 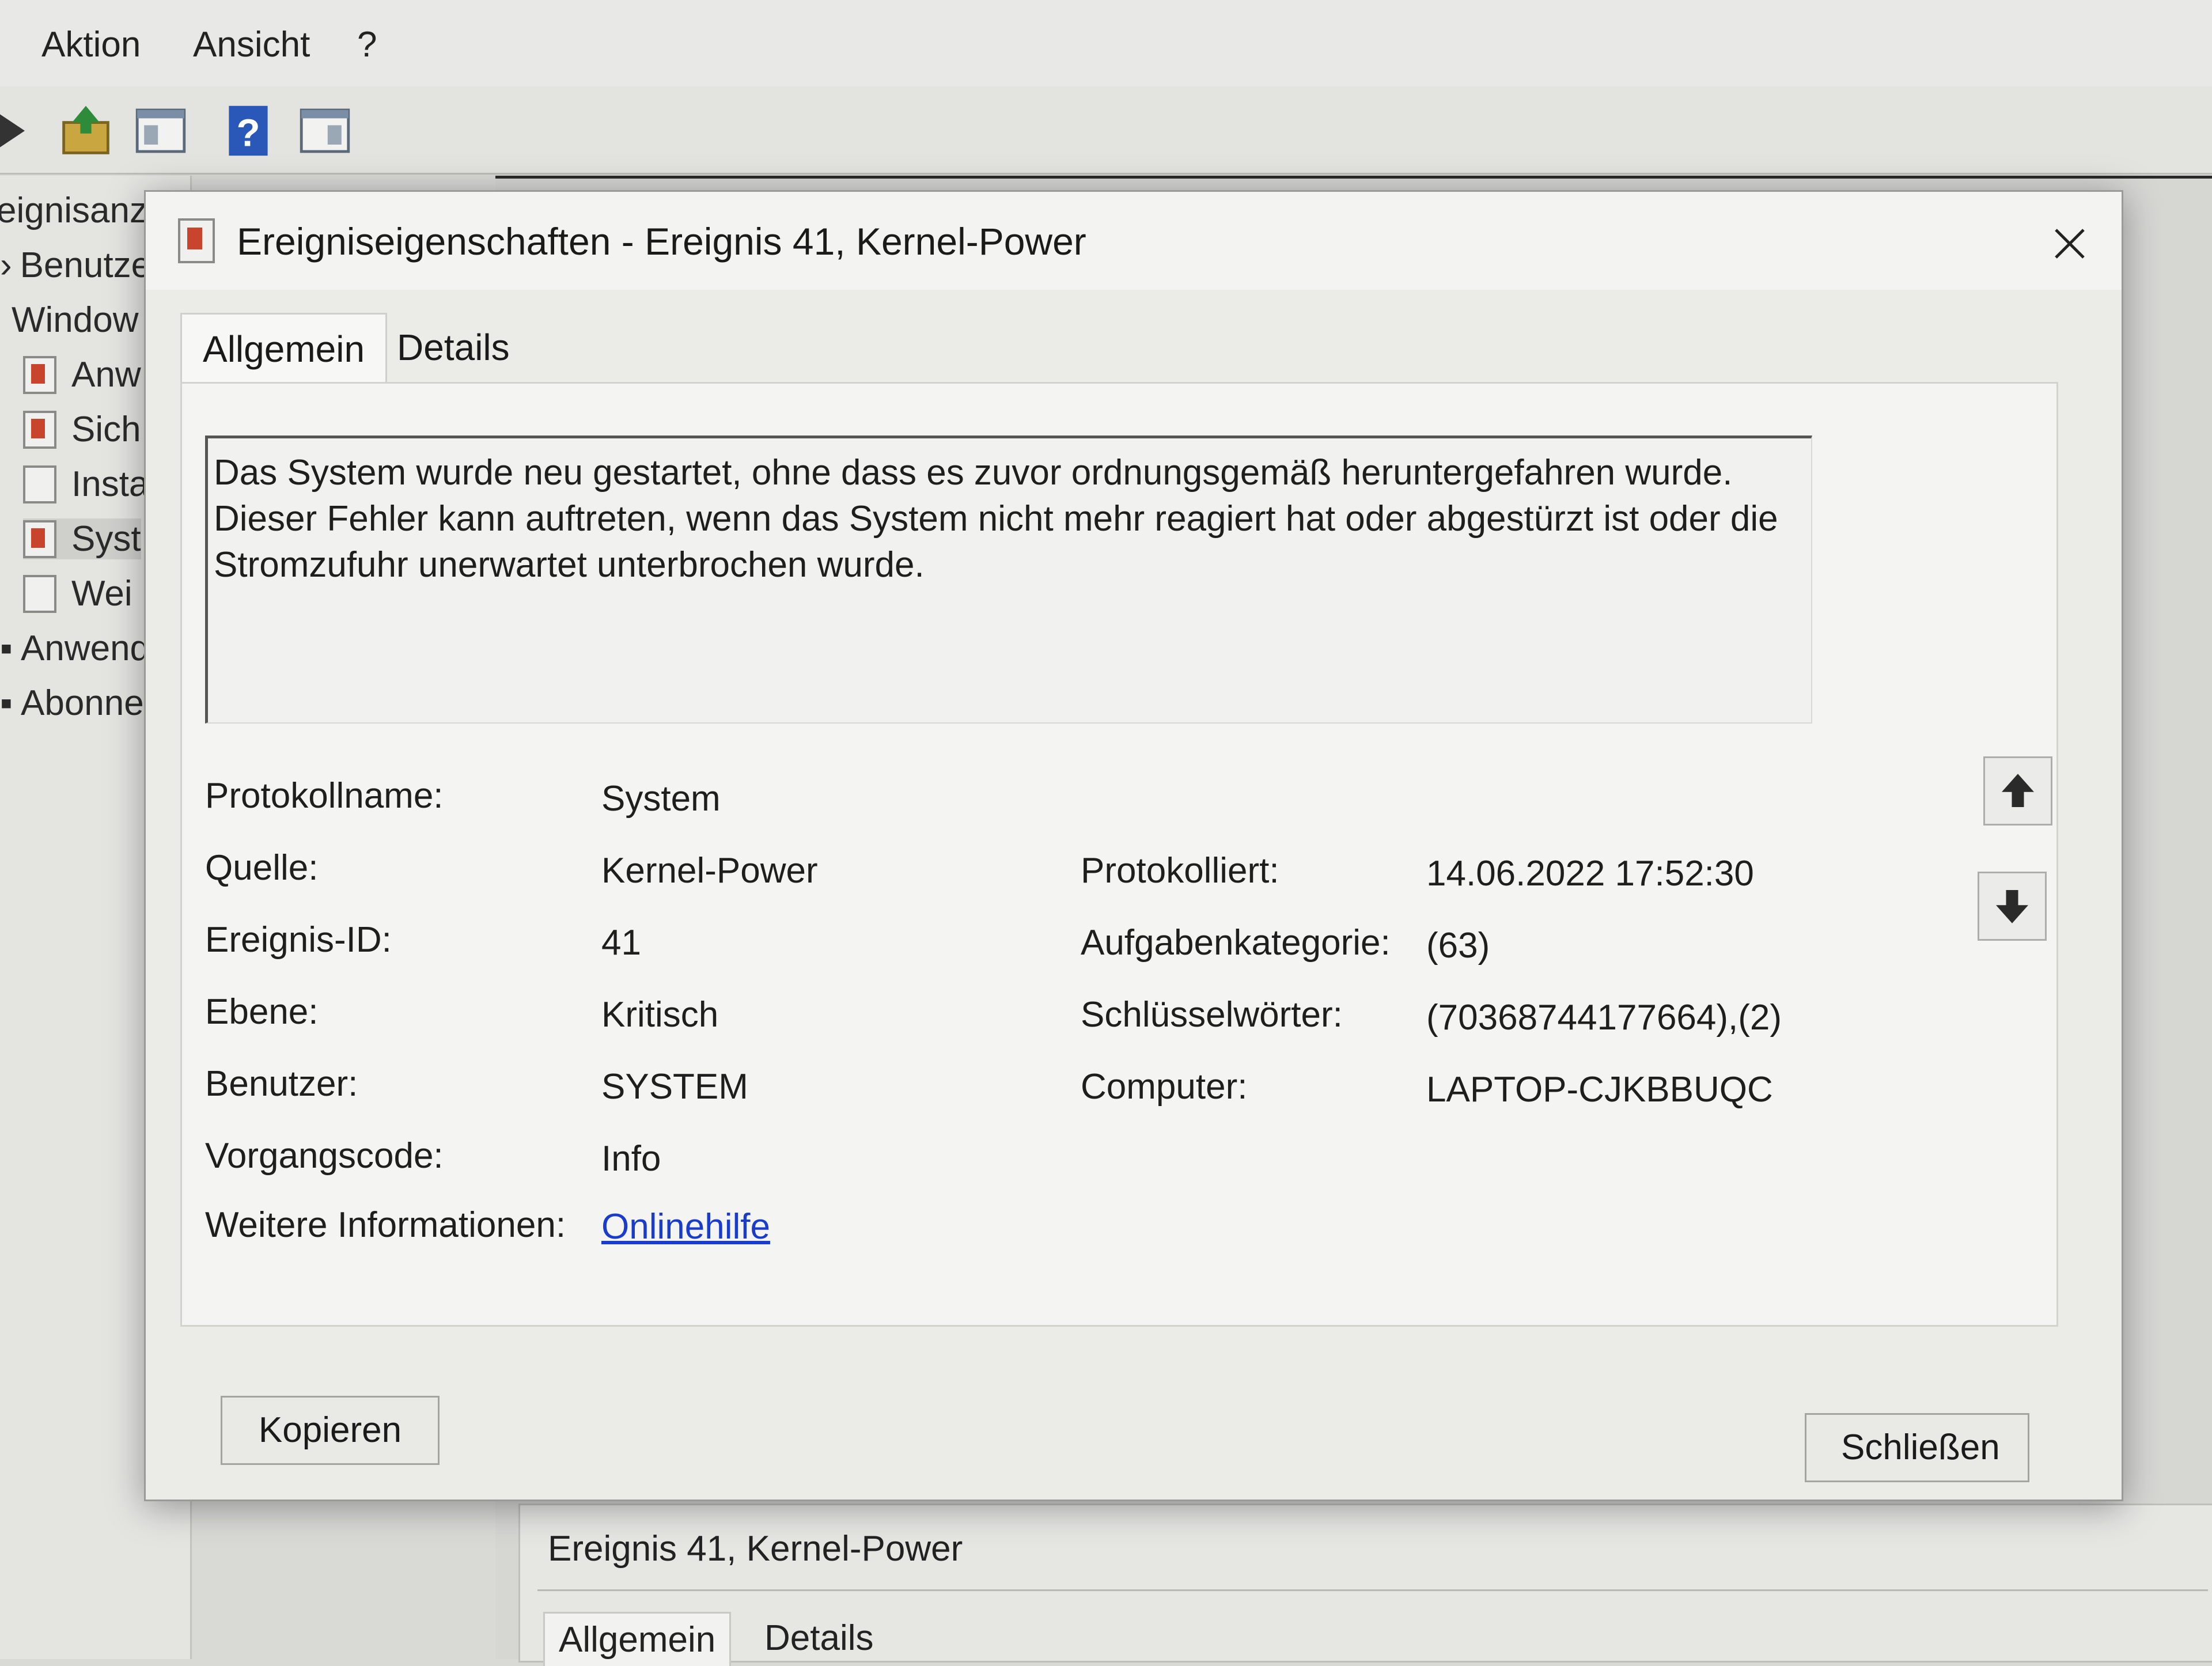 What do you see at coordinates (637, 1639) in the screenshot?
I see `preview-tab-general: Allgemein` at bounding box center [637, 1639].